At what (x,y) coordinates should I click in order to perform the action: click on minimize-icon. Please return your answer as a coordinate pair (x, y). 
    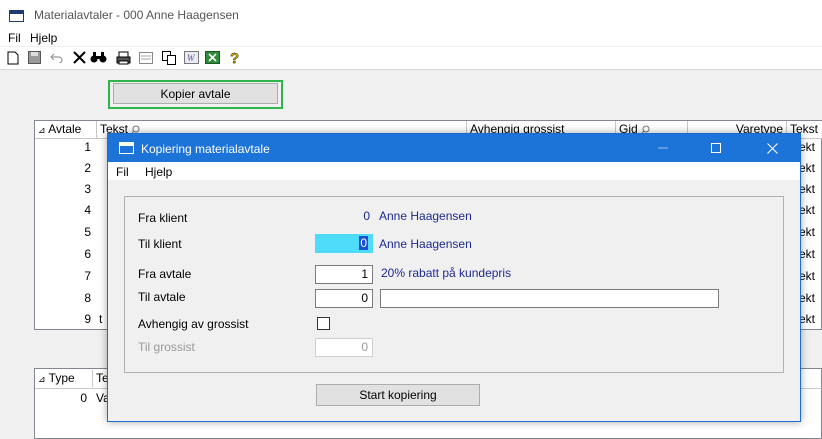
    Looking at the image, I should click on (663, 148).